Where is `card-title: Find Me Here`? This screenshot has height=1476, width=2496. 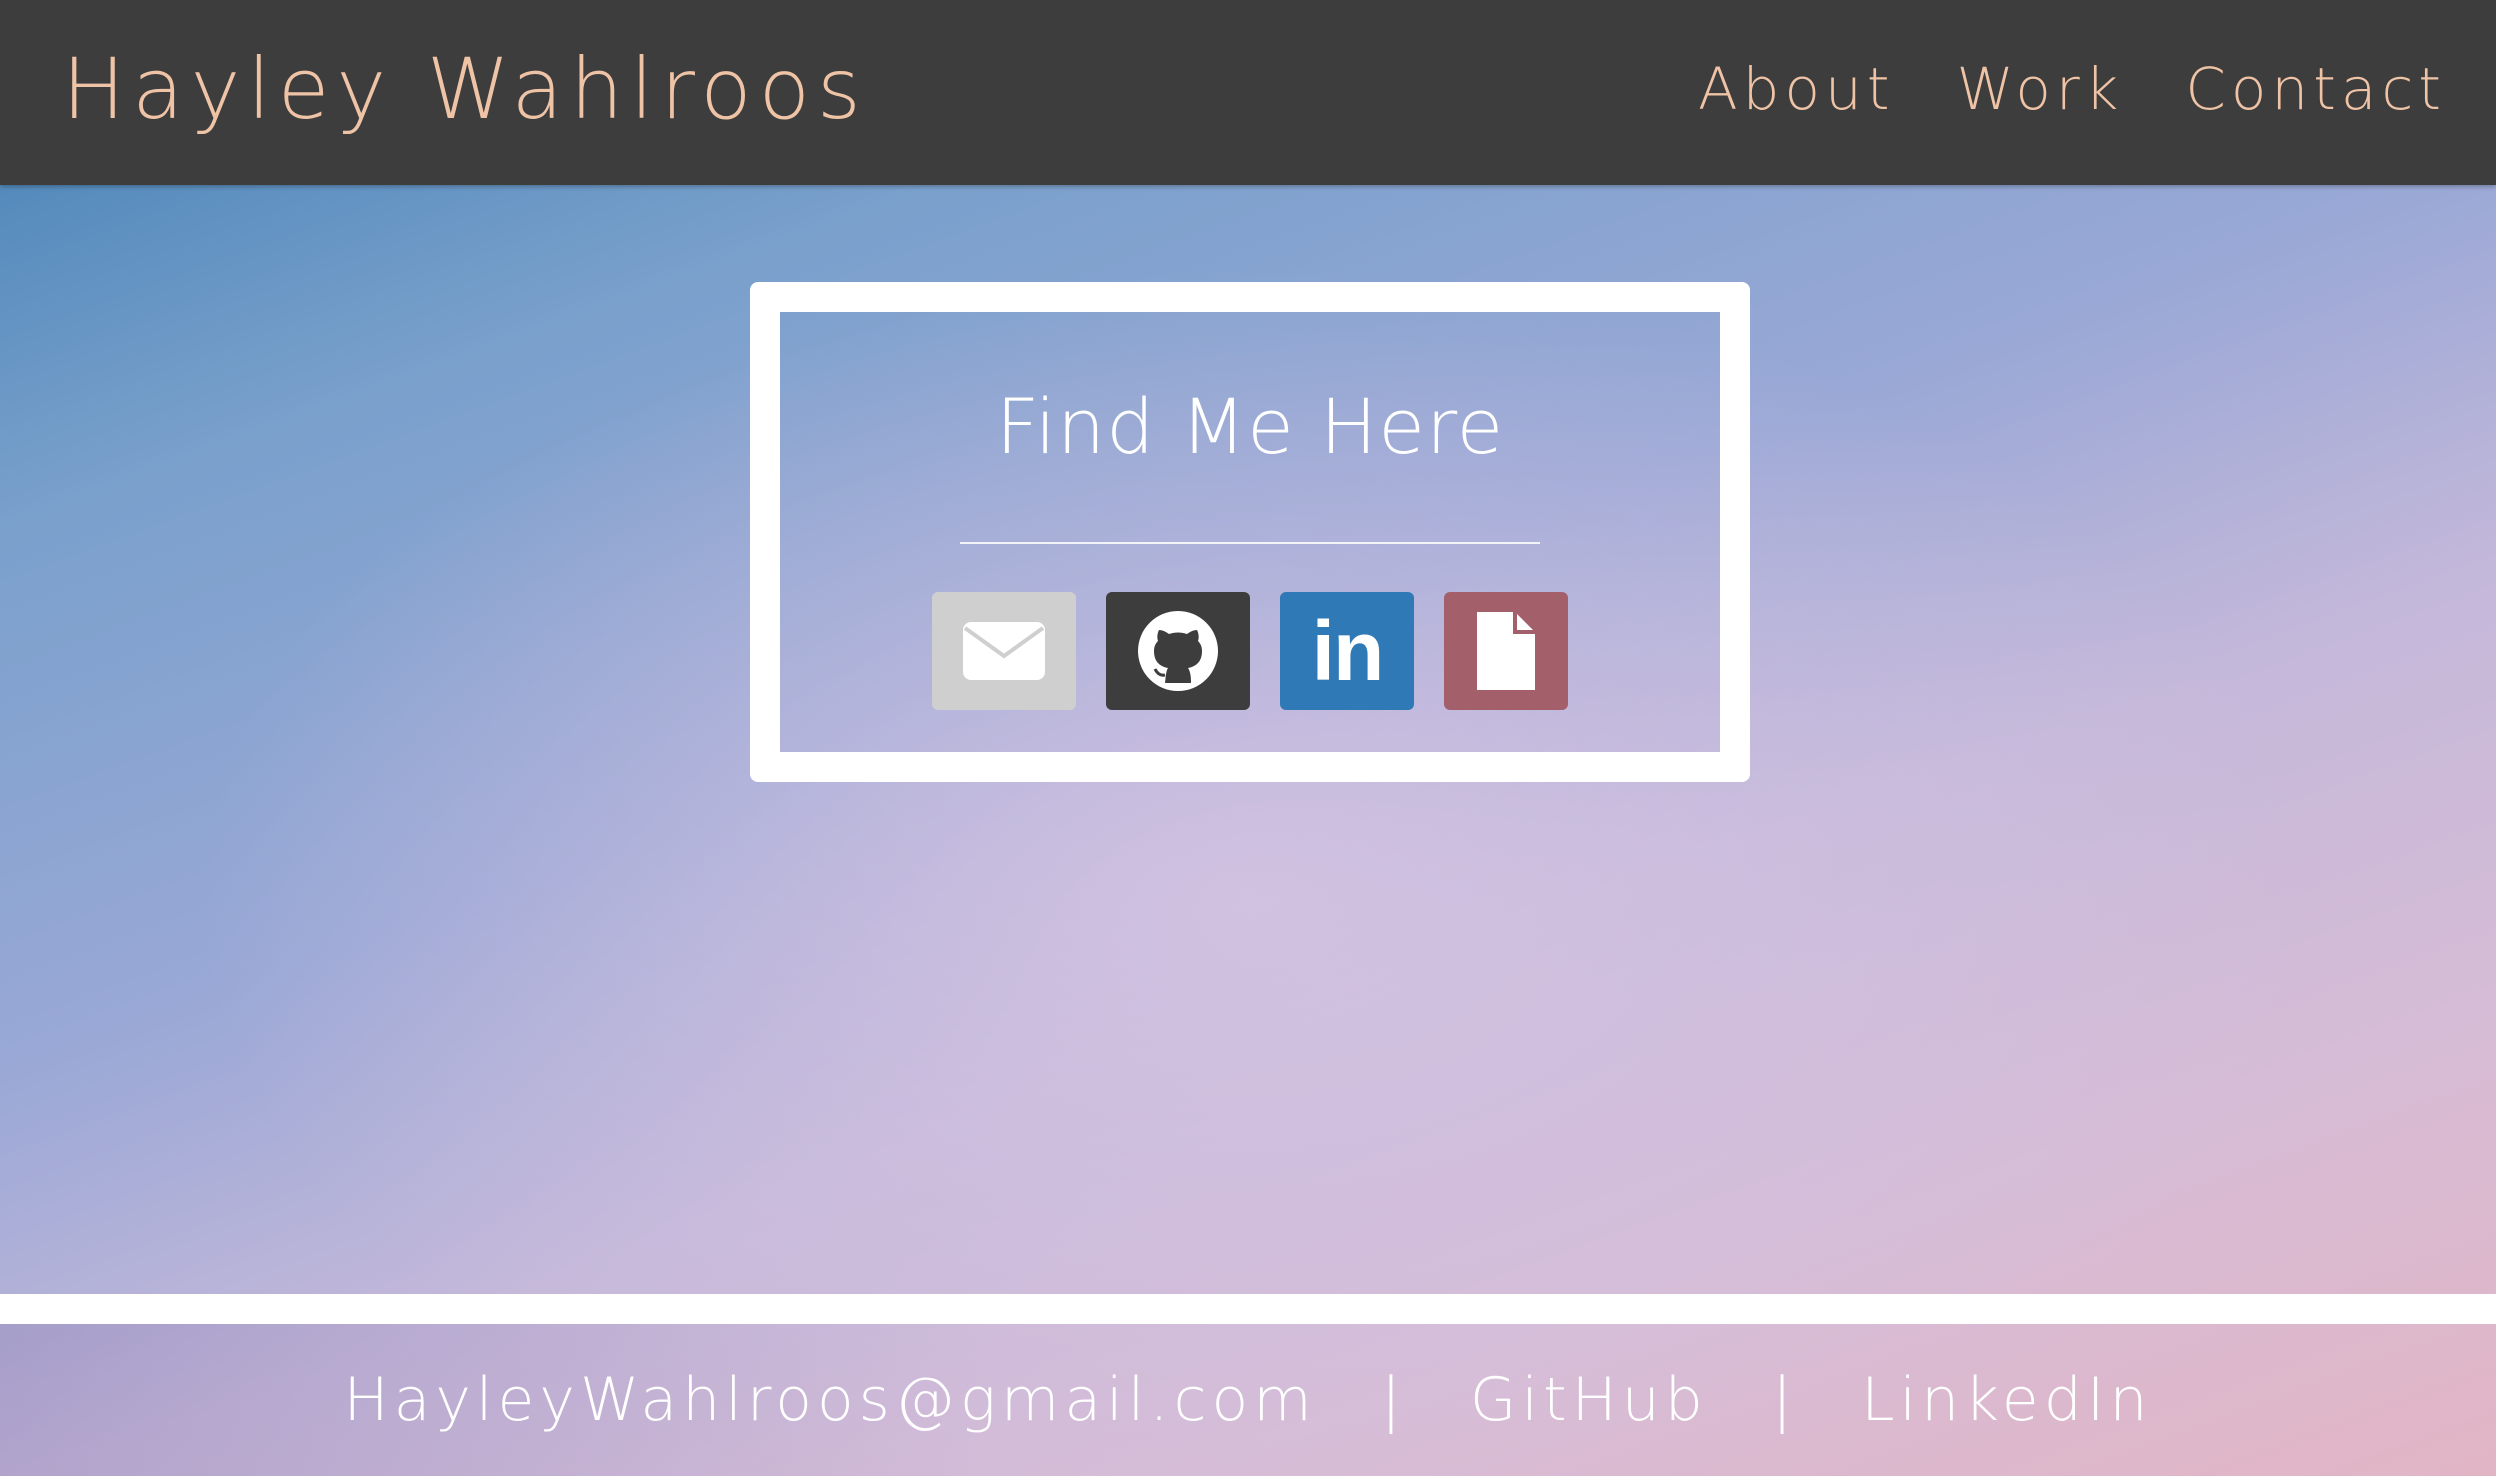 card-title: Find Me Here is located at coordinates (1250, 426).